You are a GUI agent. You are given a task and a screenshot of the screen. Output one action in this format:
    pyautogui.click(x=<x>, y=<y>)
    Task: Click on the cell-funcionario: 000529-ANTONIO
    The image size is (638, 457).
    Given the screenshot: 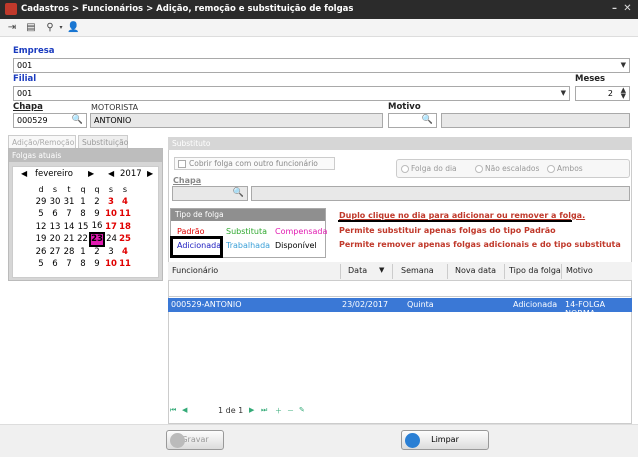 What is the action you would take?
    pyautogui.click(x=206, y=304)
    